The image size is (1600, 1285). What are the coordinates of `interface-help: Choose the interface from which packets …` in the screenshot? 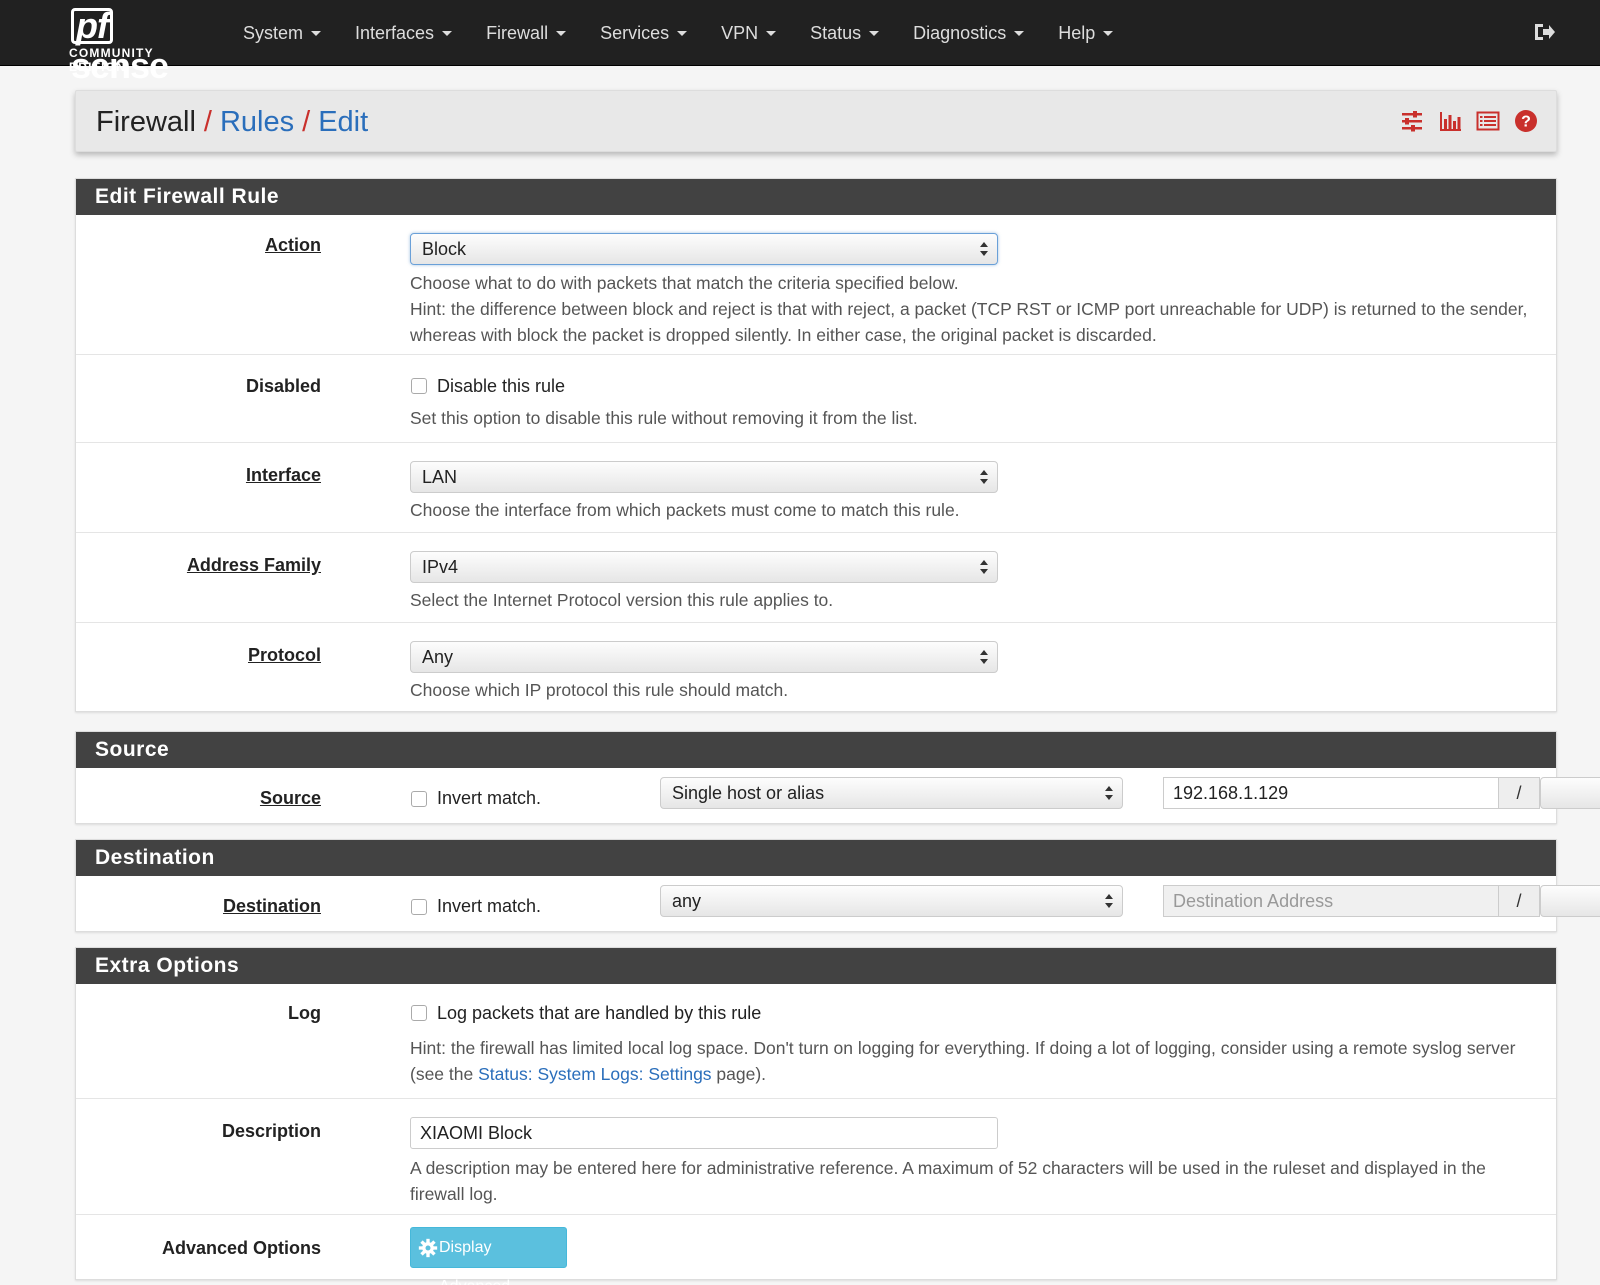 It's located at (685, 510).